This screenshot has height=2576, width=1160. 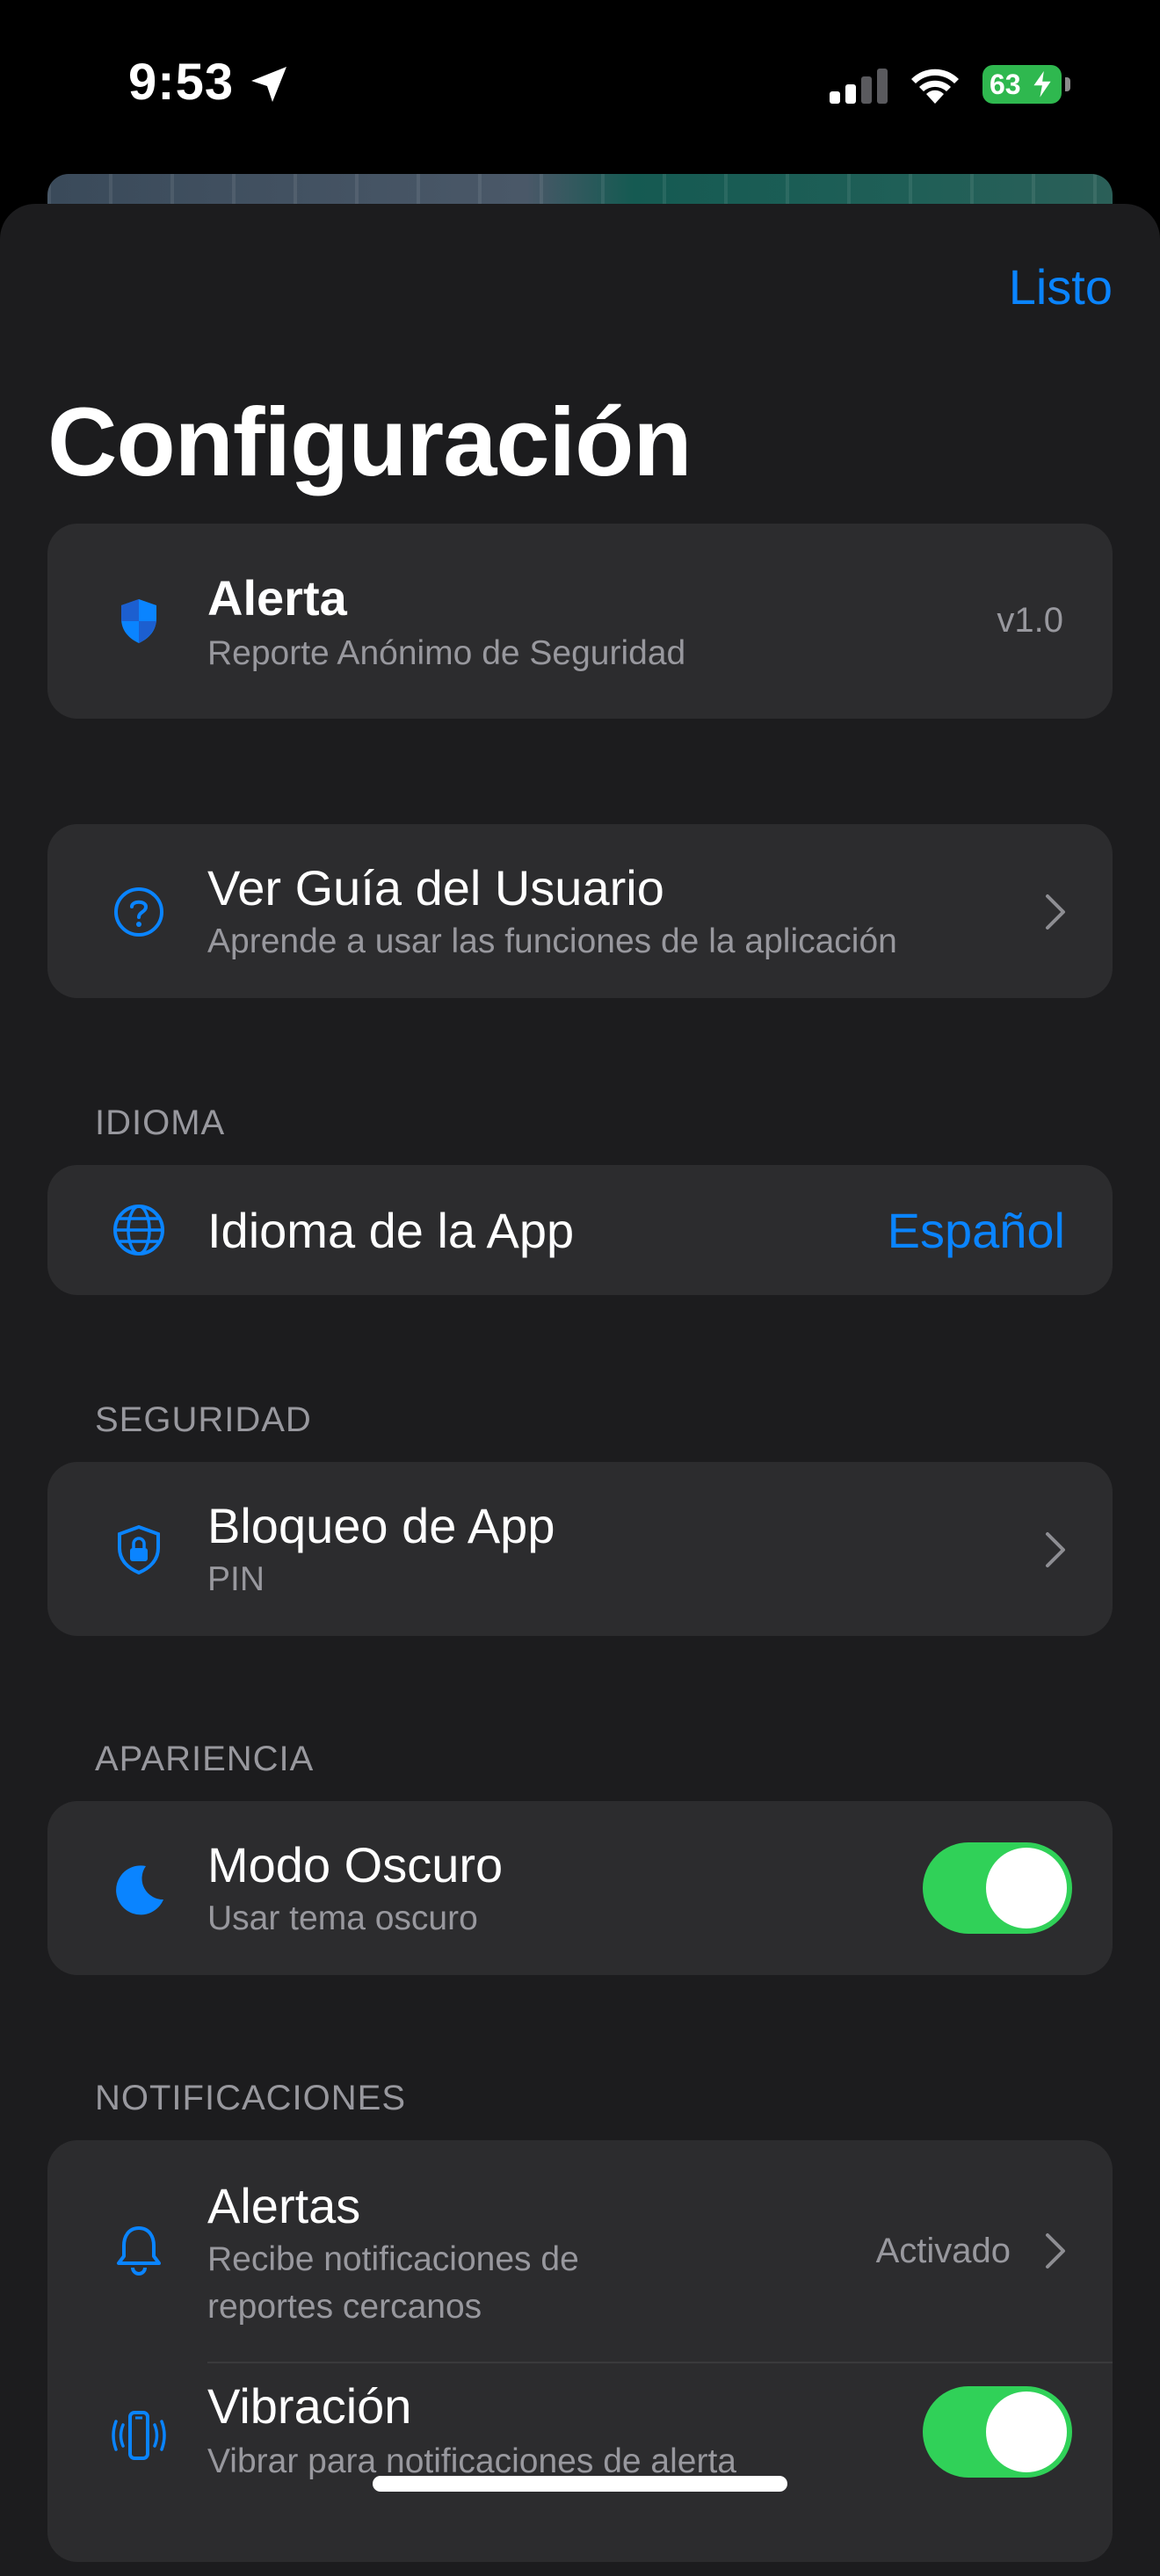 I want to click on alerts-subtitle-line2: reportes cercanos, so click(x=344, y=2307).